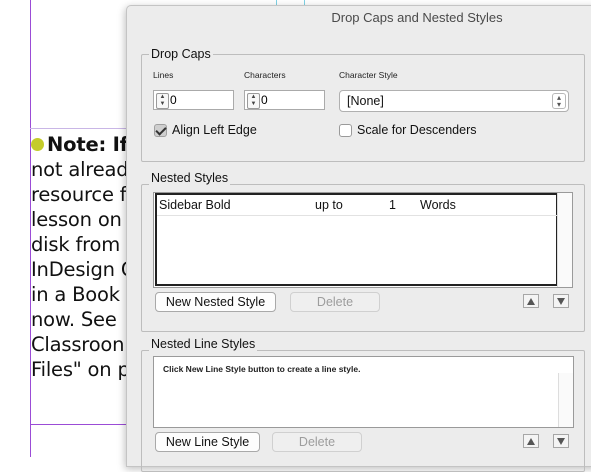  Describe the element at coordinates (181, 54) in the screenshot. I see `drop-caps-group-label: Drop Caps` at that location.